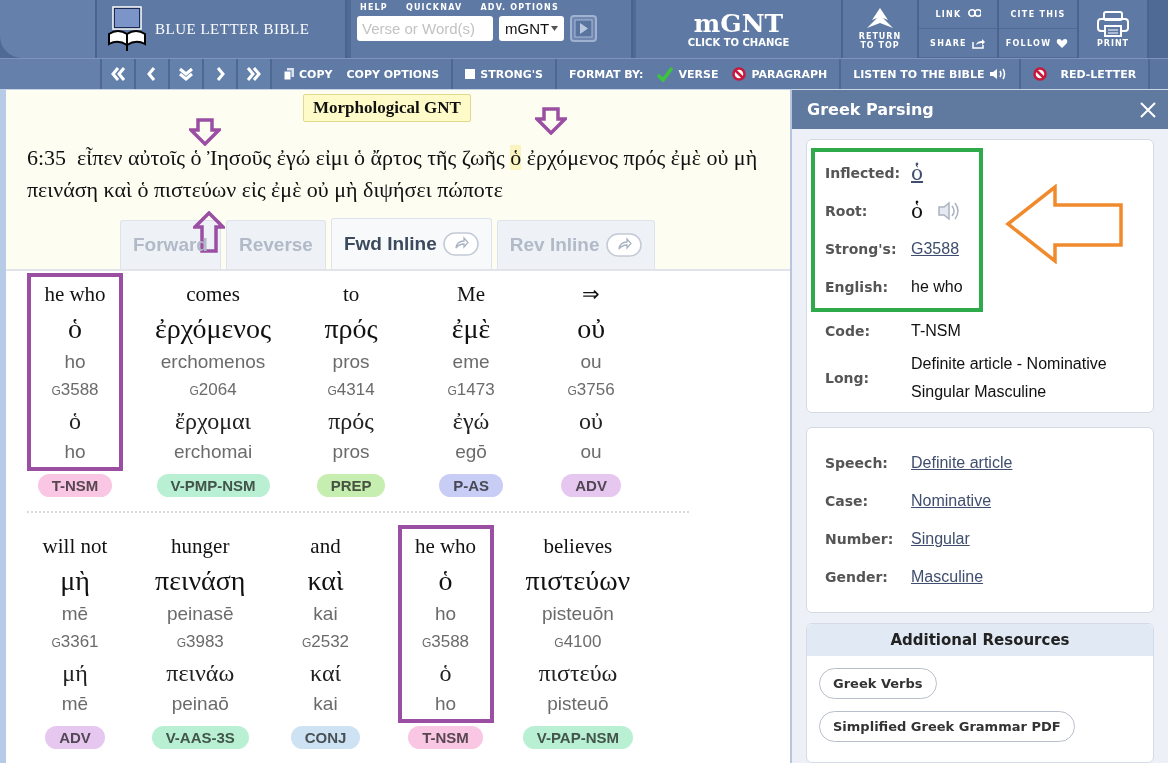 This screenshot has width=1168, height=763. I want to click on field-label: Case:, so click(847, 501).